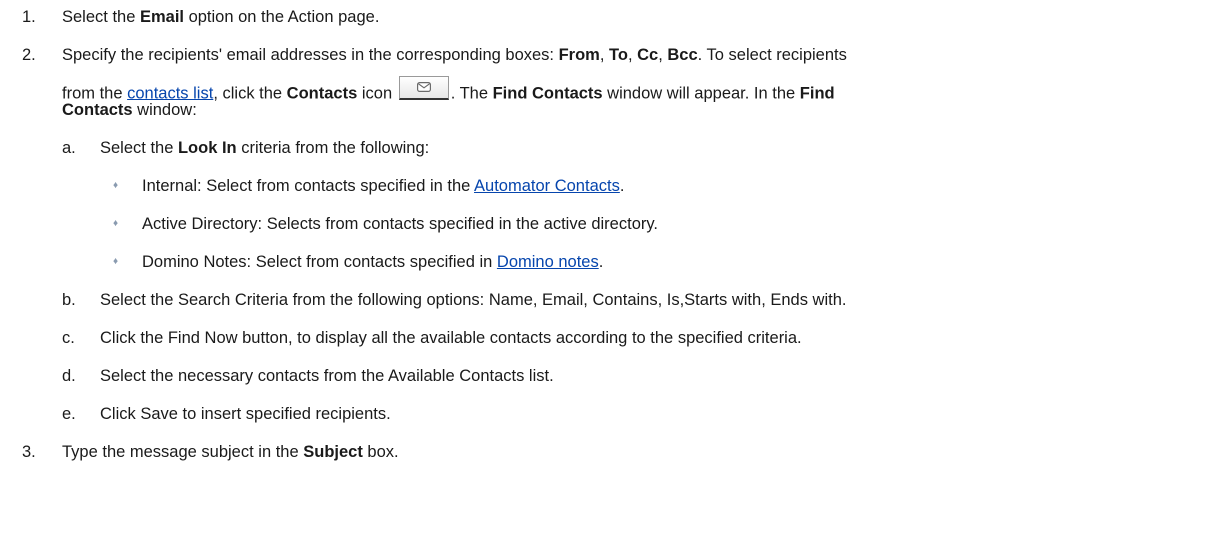 This screenshot has width=1212, height=546. I want to click on contacts-button, so click(423, 88).